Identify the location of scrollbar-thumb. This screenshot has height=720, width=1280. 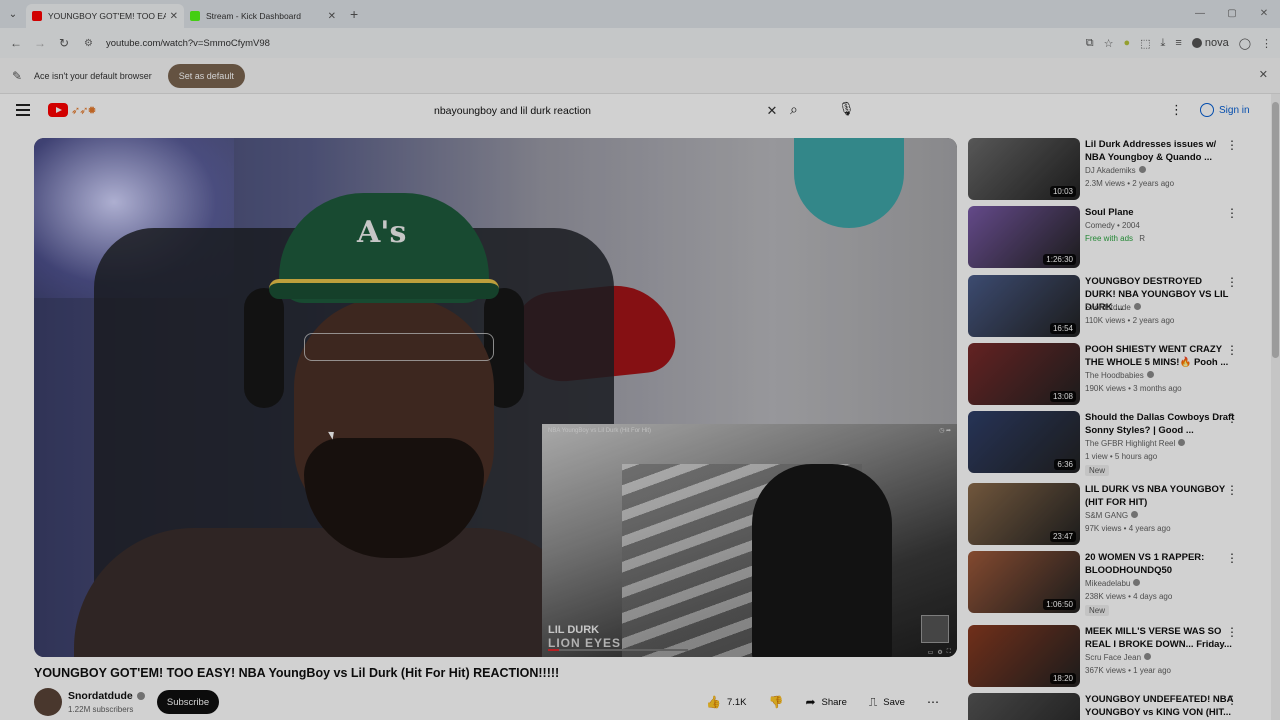
(1275, 230).